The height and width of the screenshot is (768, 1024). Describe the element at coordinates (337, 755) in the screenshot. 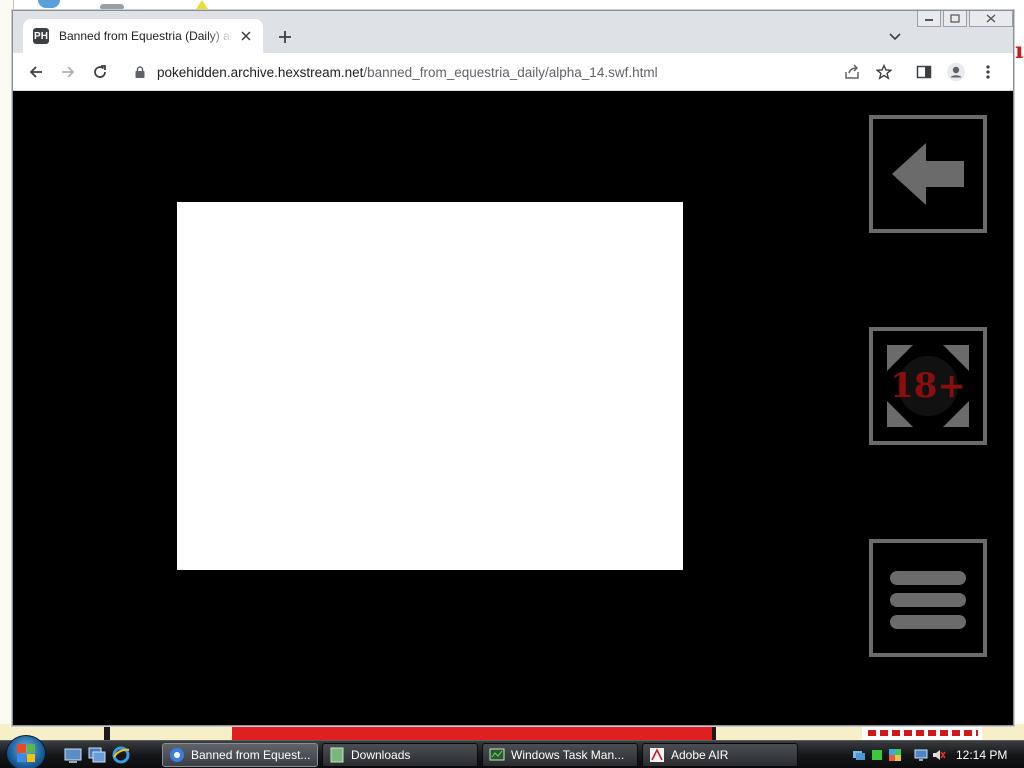

I see `folder-icon` at that location.